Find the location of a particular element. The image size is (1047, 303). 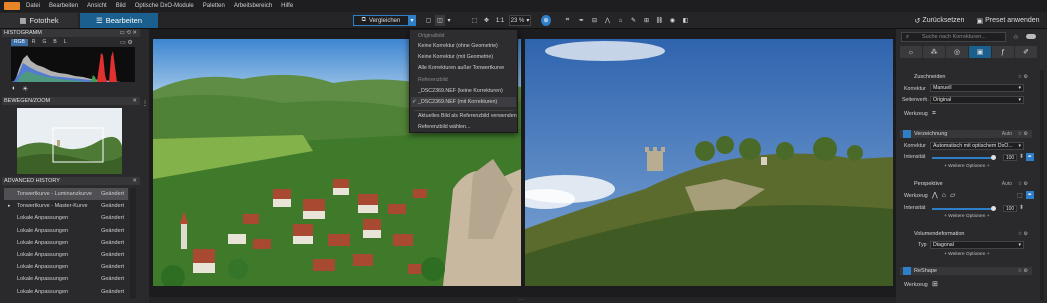

history-header: ADVANCED HISTORY ✕ is located at coordinates (71, 181).